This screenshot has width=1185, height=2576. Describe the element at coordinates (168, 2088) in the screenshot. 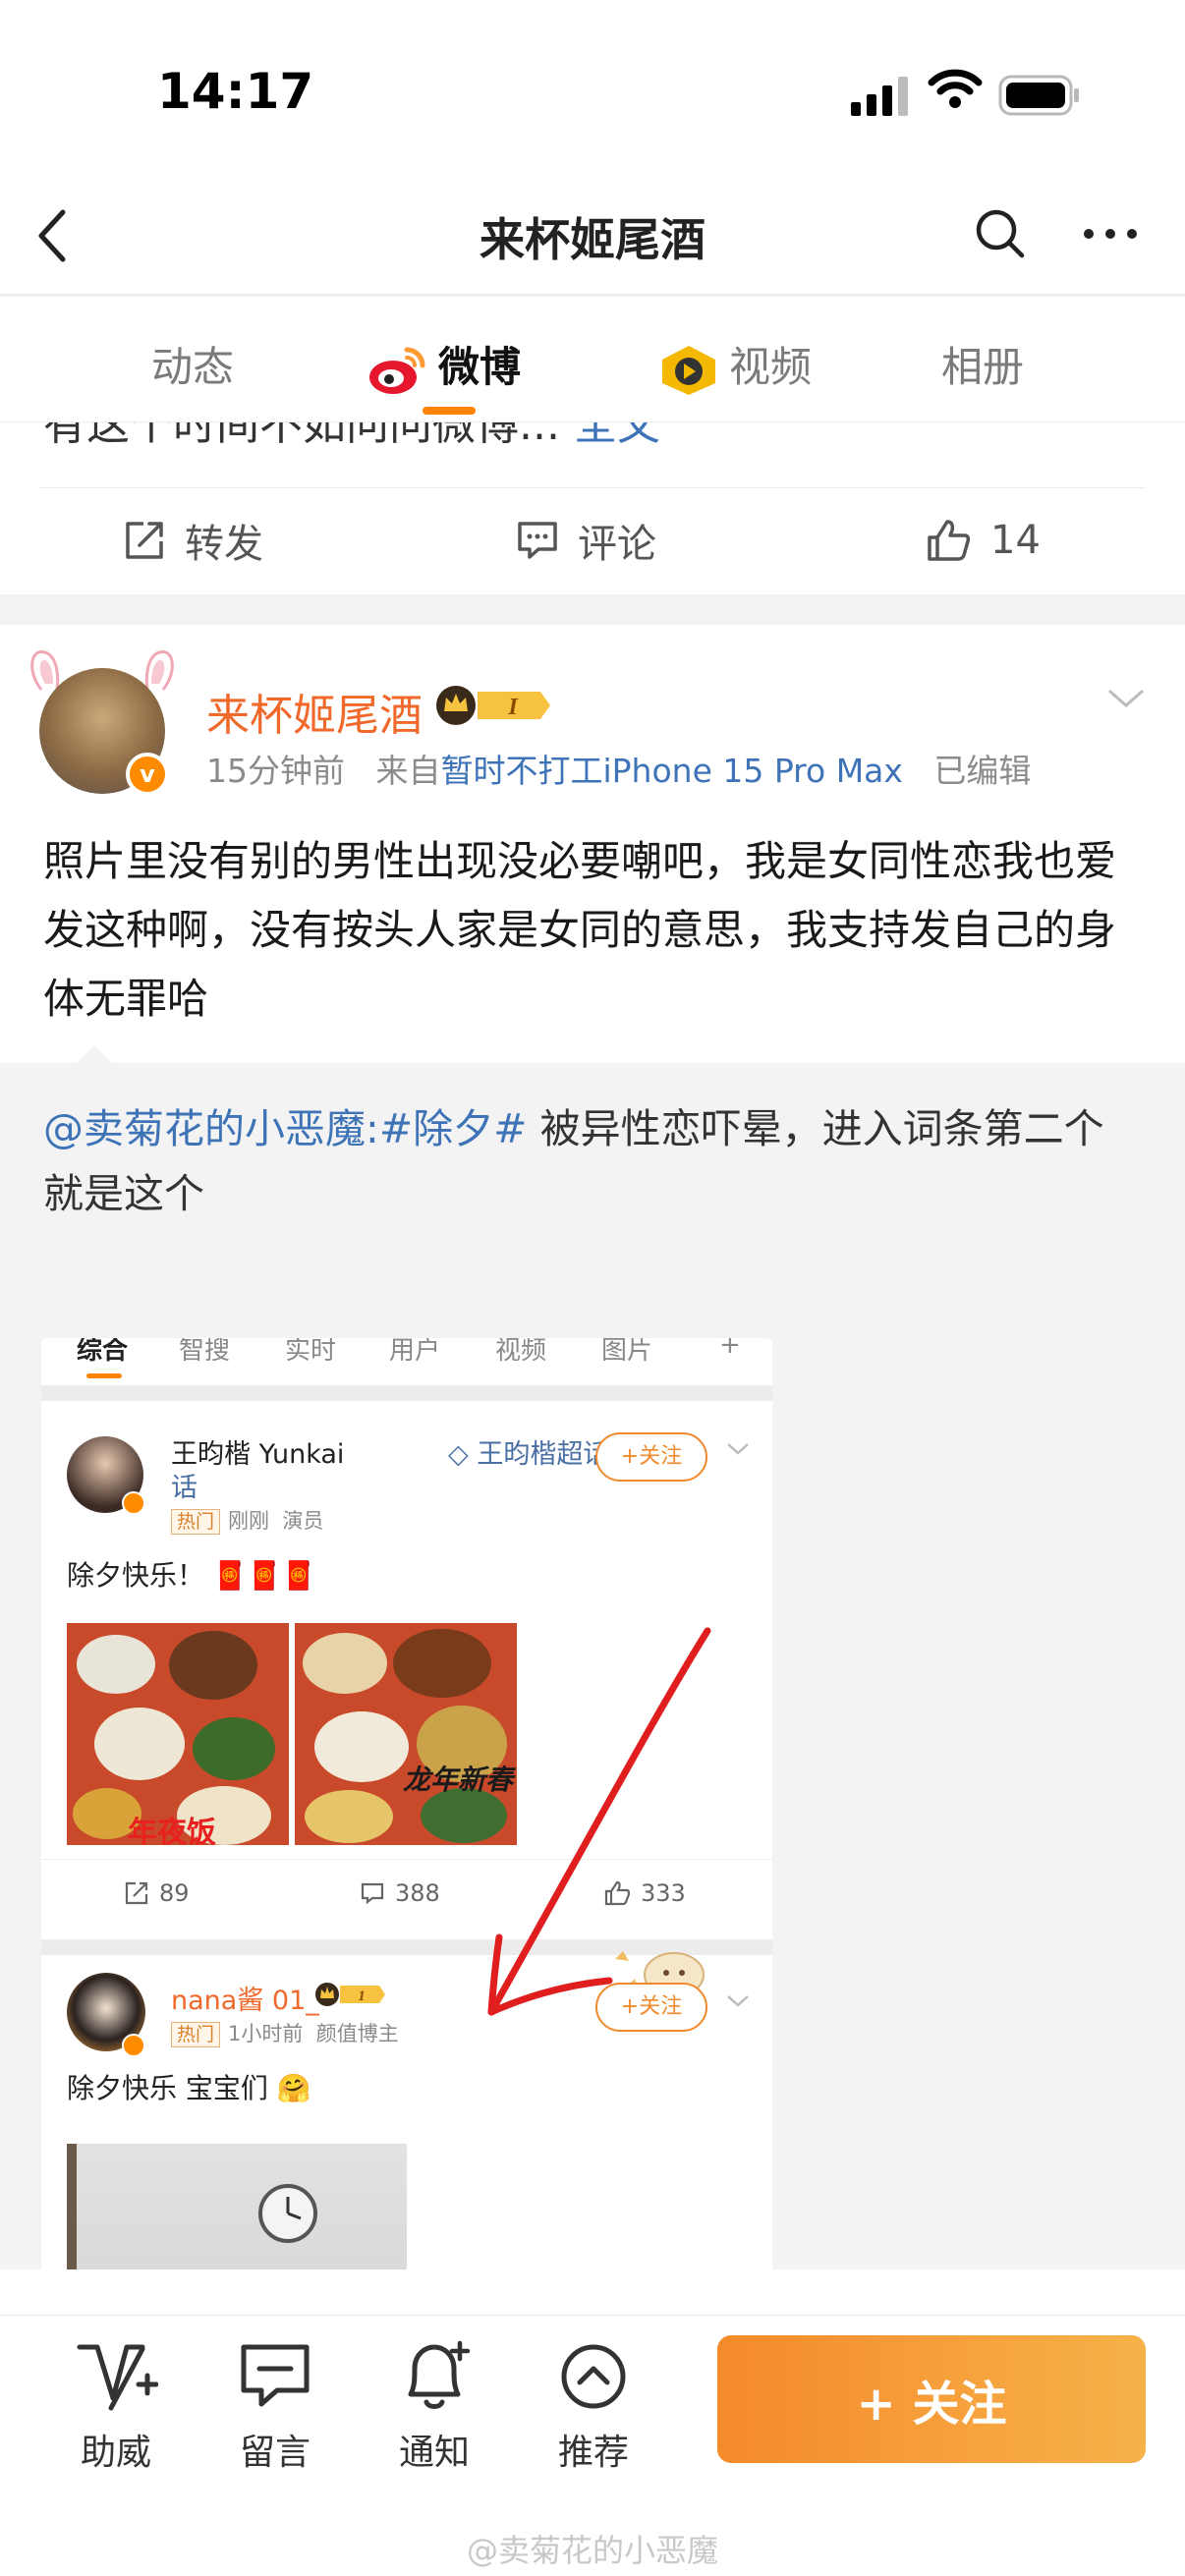

I see `screenshot-body-text-2: 除夕快乐 宝宝们` at that location.